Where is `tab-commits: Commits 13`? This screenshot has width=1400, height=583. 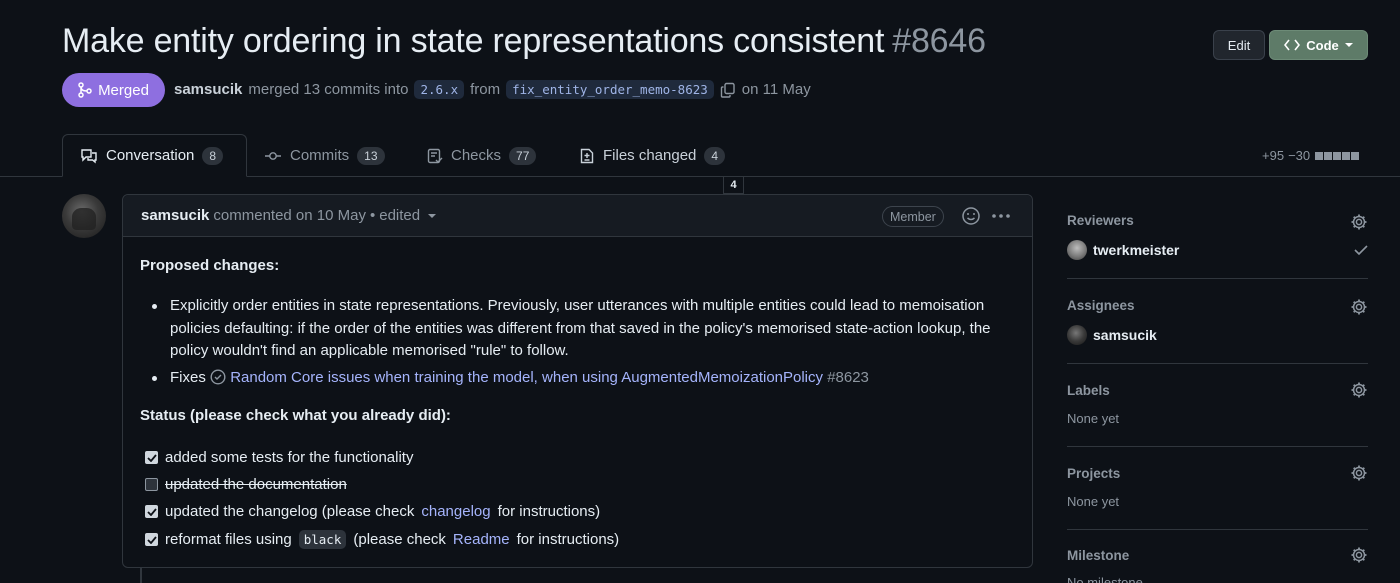
tab-commits: Commits 13 is located at coordinates (324, 155).